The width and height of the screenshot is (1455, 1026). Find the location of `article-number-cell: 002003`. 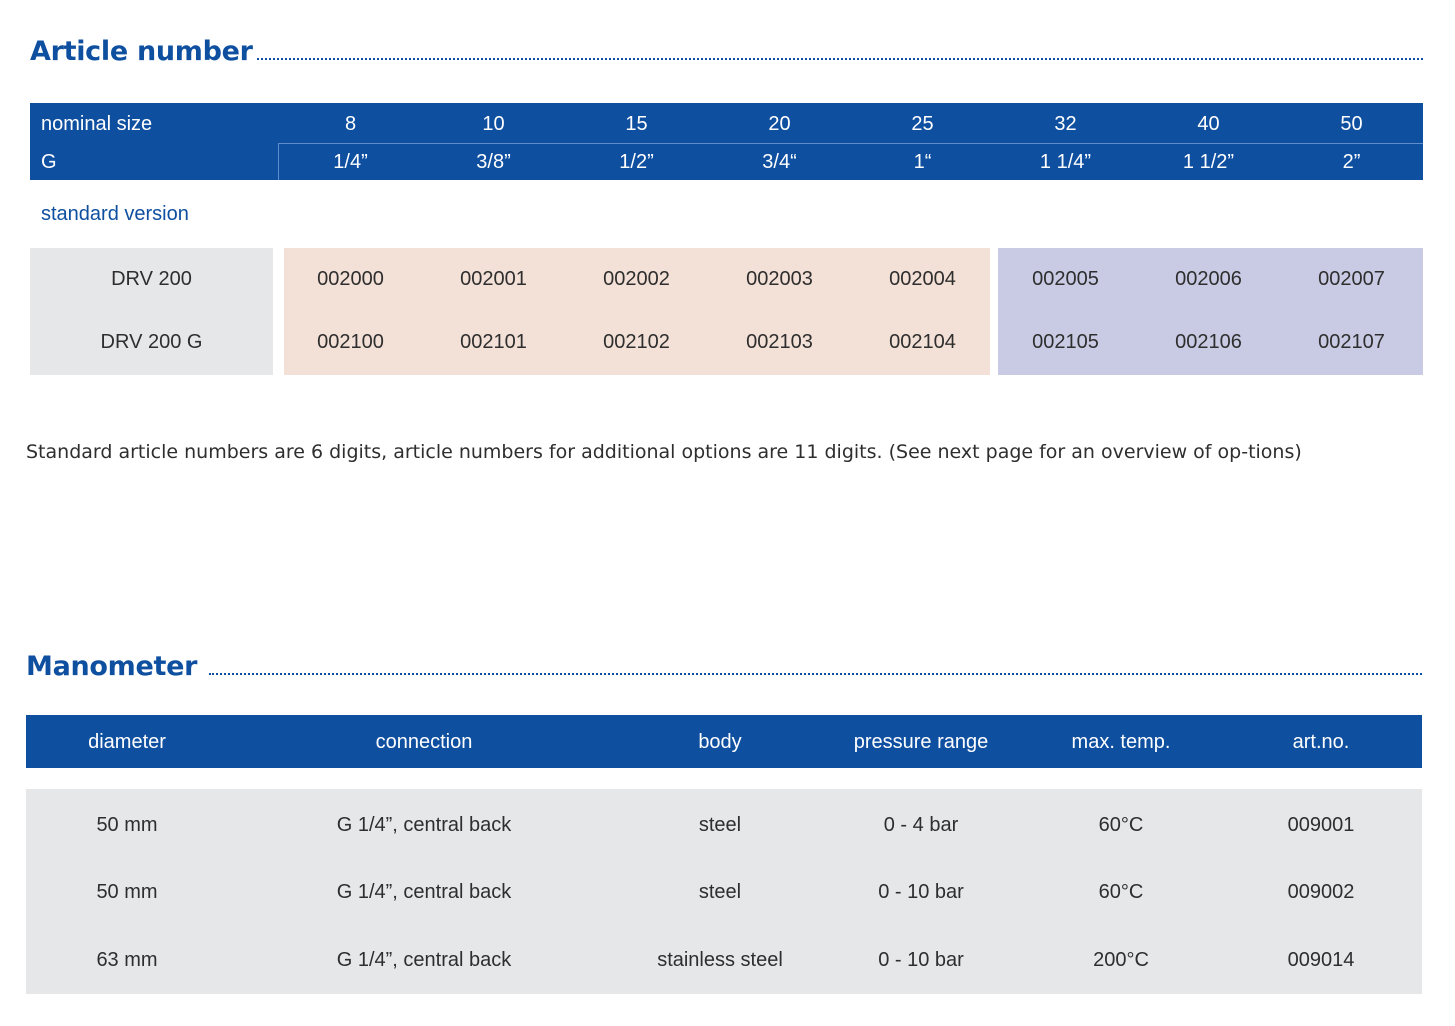

article-number-cell: 002003 is located at coordinates (779, 279).